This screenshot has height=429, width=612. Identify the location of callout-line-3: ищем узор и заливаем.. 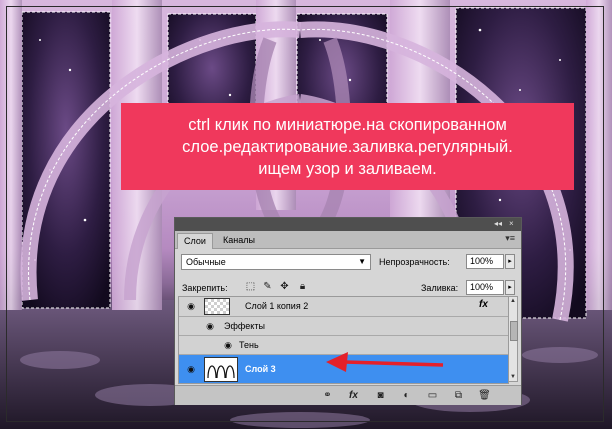
(347, 169).